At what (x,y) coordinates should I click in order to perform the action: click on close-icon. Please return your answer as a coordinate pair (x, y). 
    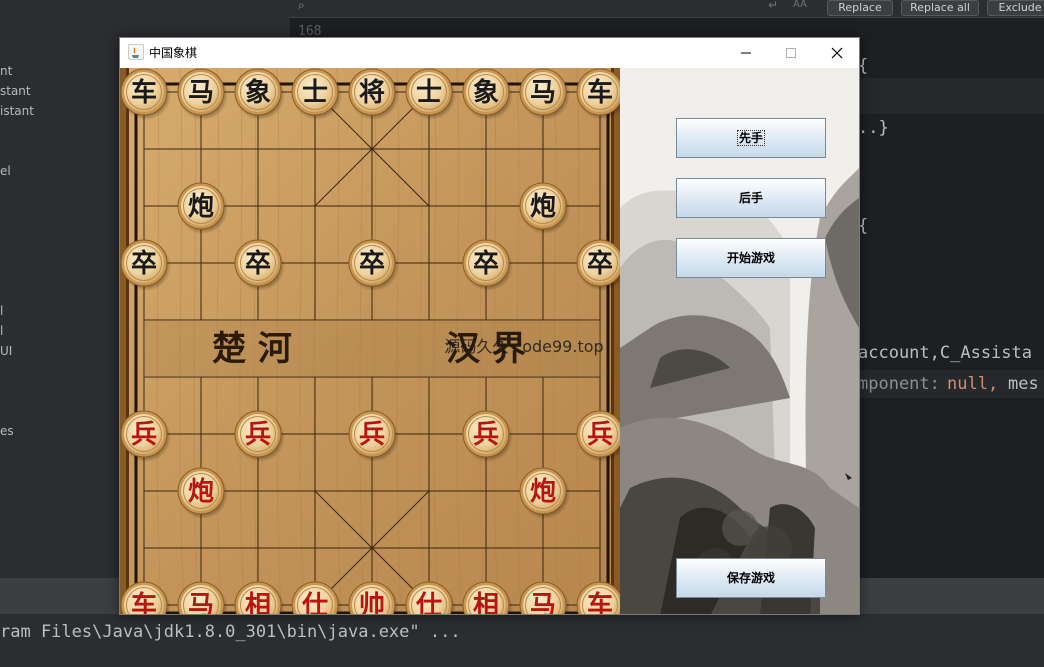
    Looking at the image, I should click on (837, 53).